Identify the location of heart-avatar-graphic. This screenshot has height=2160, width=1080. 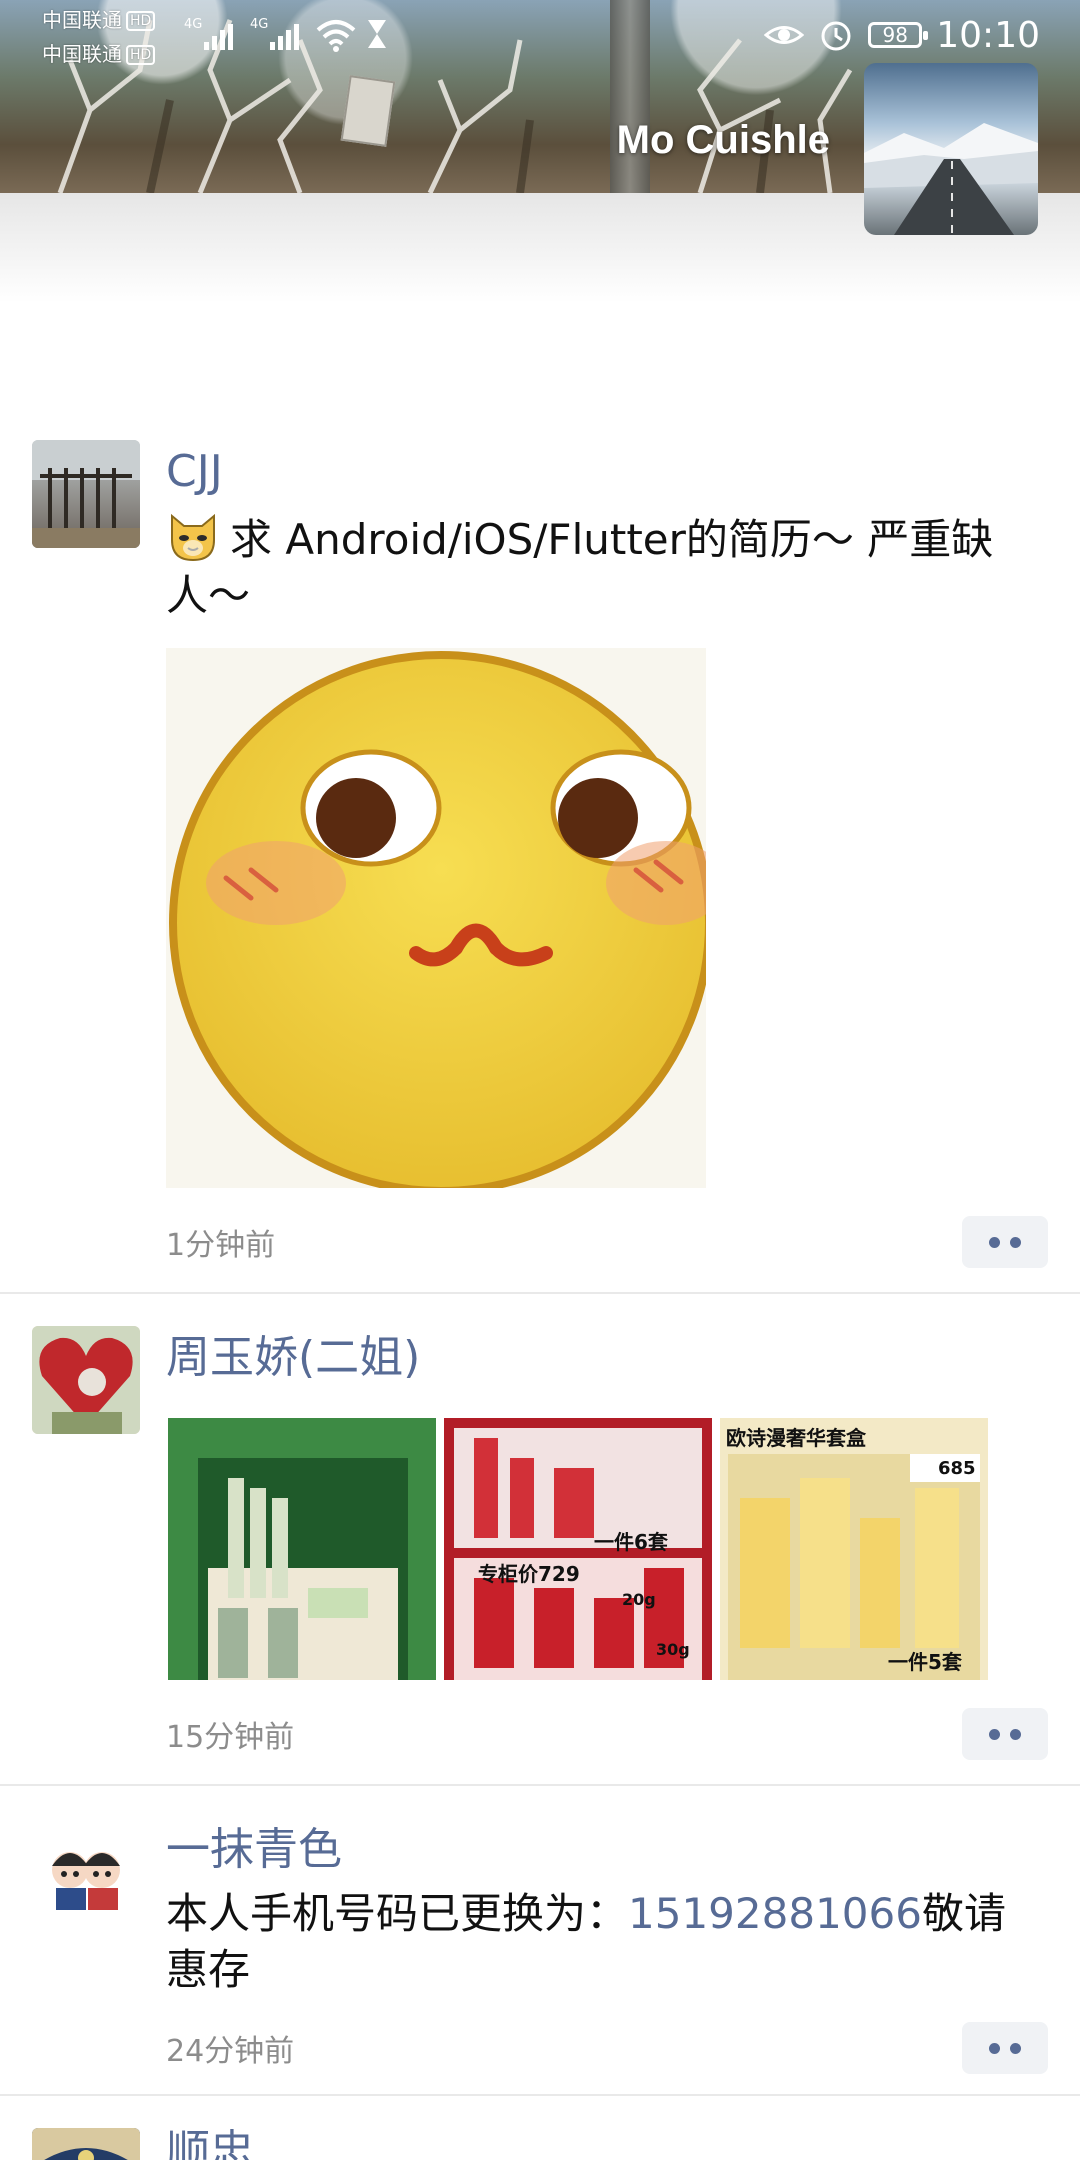
(86, 1380).